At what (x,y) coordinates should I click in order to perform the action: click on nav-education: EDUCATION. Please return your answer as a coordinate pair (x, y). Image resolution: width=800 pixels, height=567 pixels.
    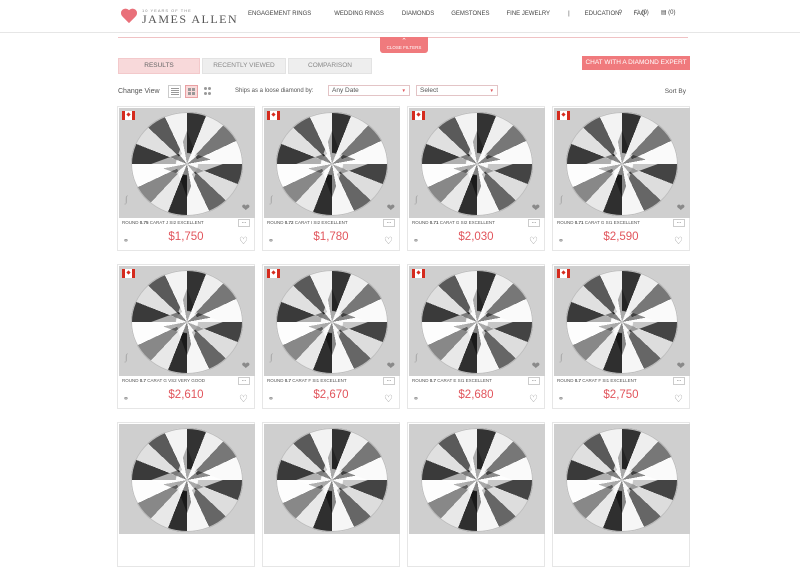
    Looking at the image, I should click on (602, 14).